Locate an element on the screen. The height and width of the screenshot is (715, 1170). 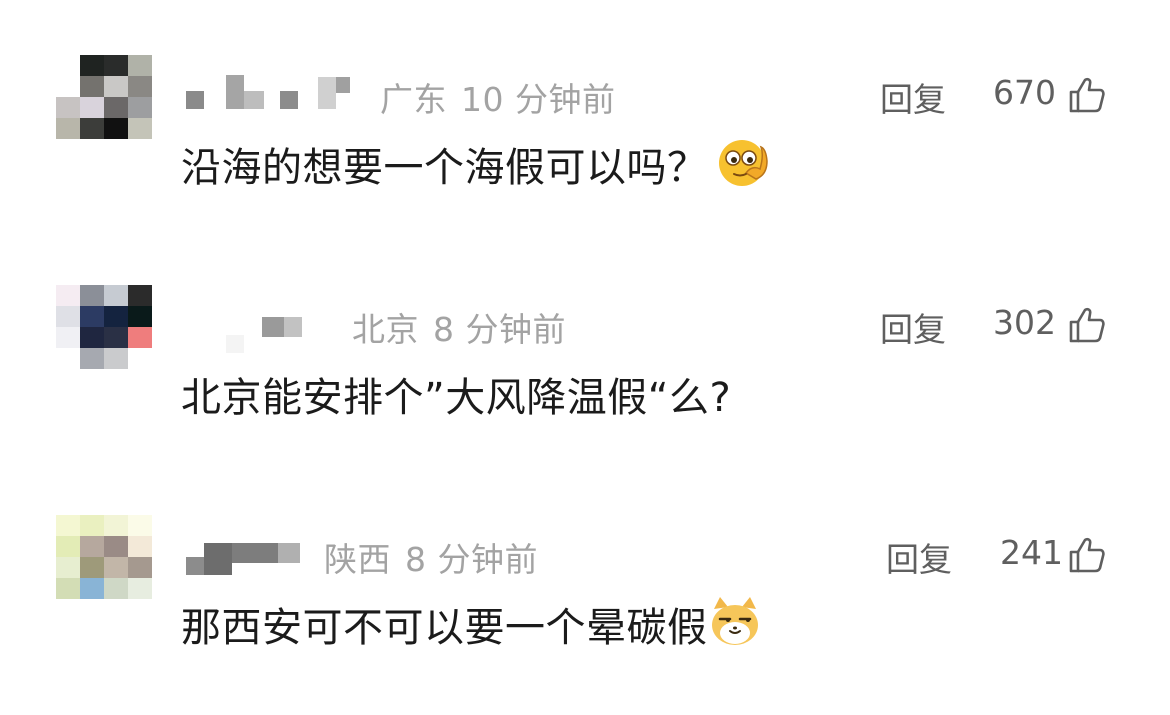
comment-location: 北京 is located at coordinates (385, 329).